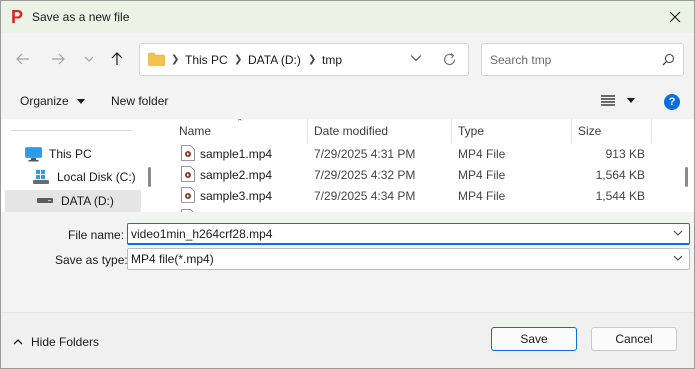 The height and width of the screenshot is (369, 695). I want to click on column-header-name: Name, so click(195, 131).